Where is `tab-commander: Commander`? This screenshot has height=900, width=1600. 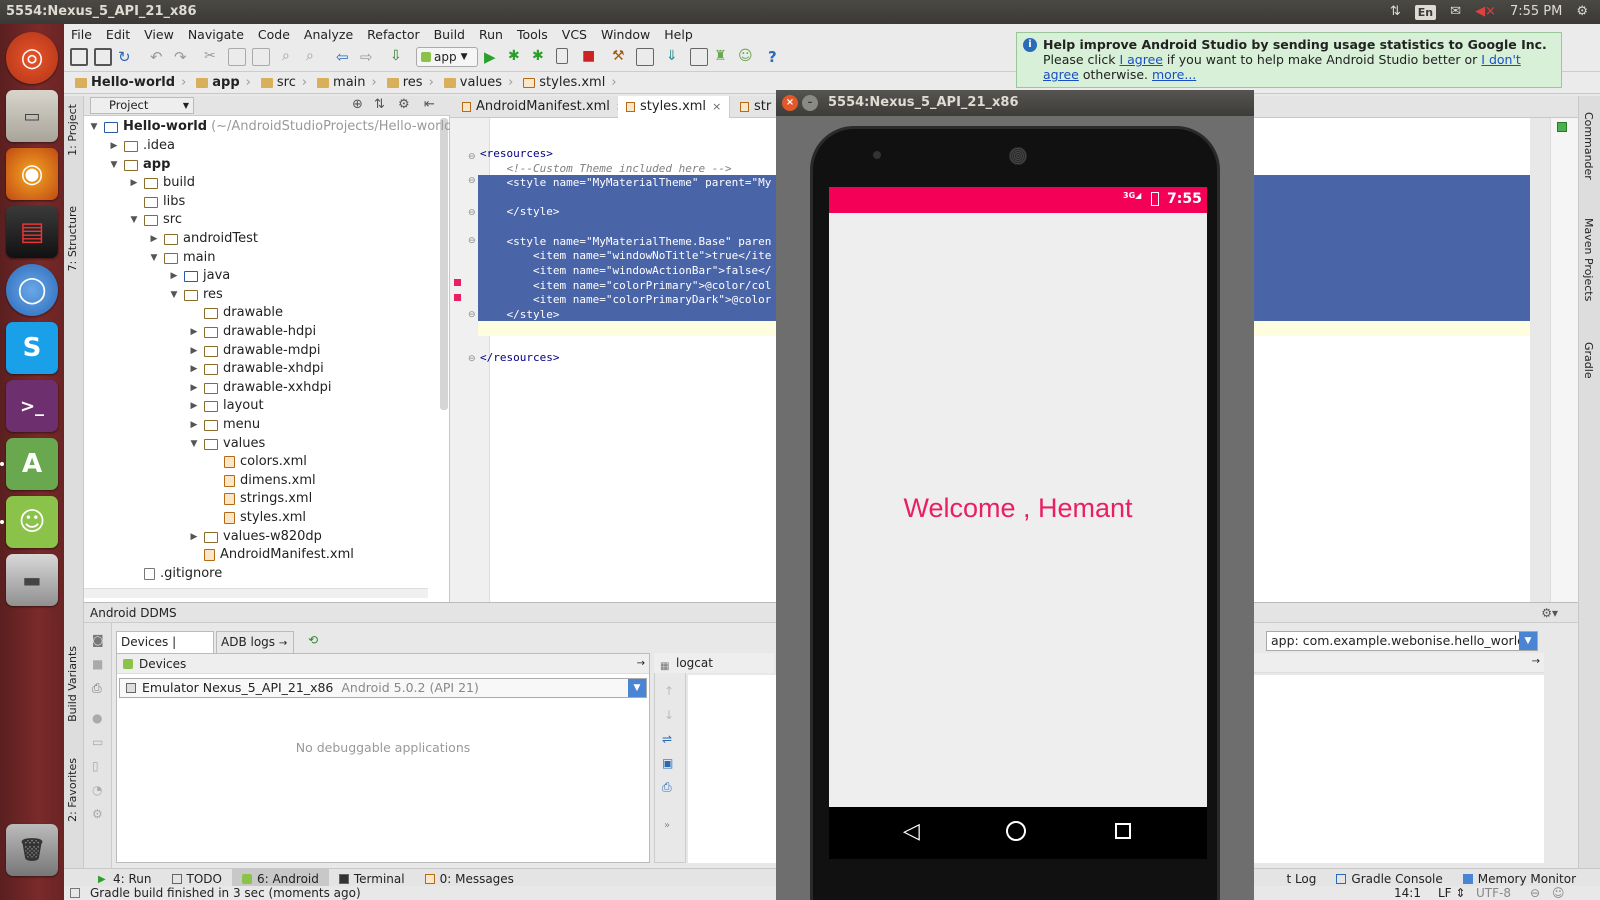
tab-commander: Commander is located at coordinates (1588, 146).